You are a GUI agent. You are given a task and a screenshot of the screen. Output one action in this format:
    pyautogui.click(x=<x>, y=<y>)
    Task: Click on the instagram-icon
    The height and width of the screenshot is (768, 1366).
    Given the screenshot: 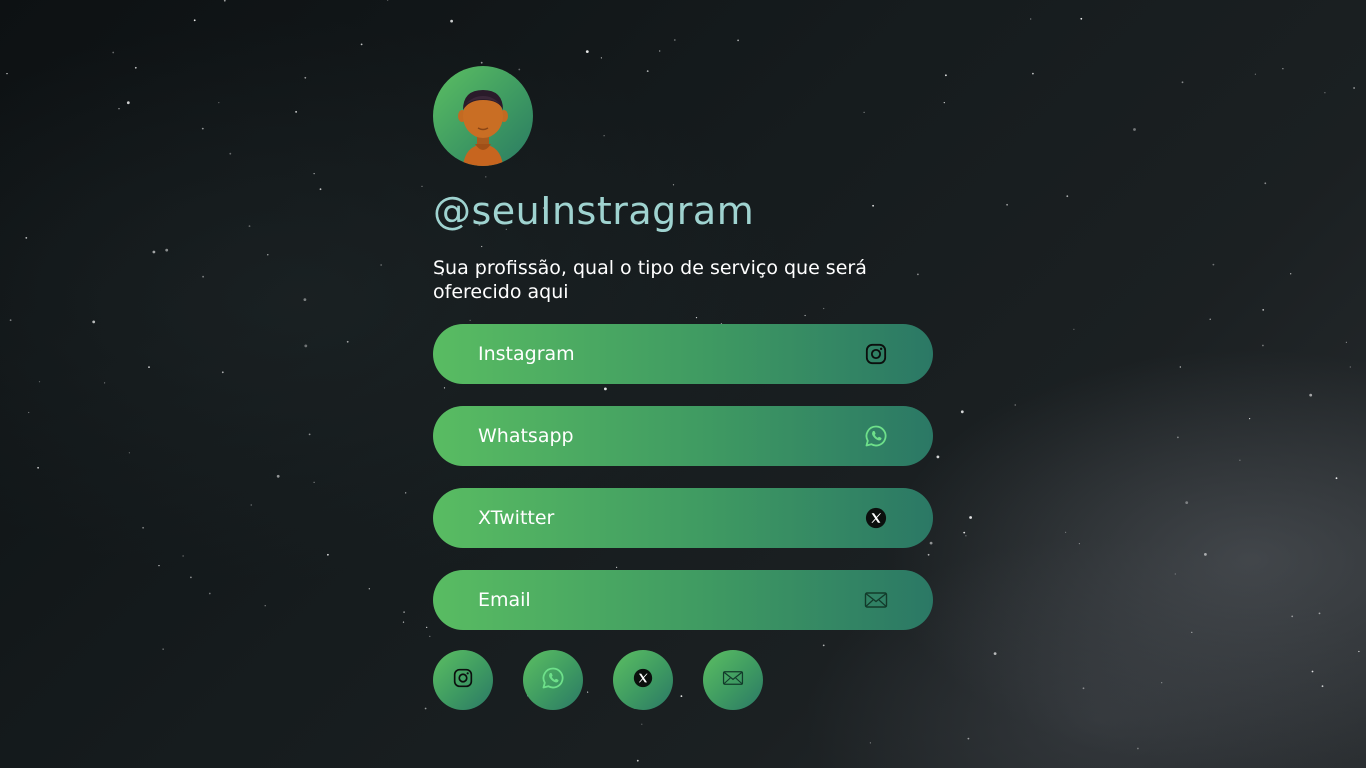 What is the action you would take?
    pyautogui.click(x=463, y=680)
    